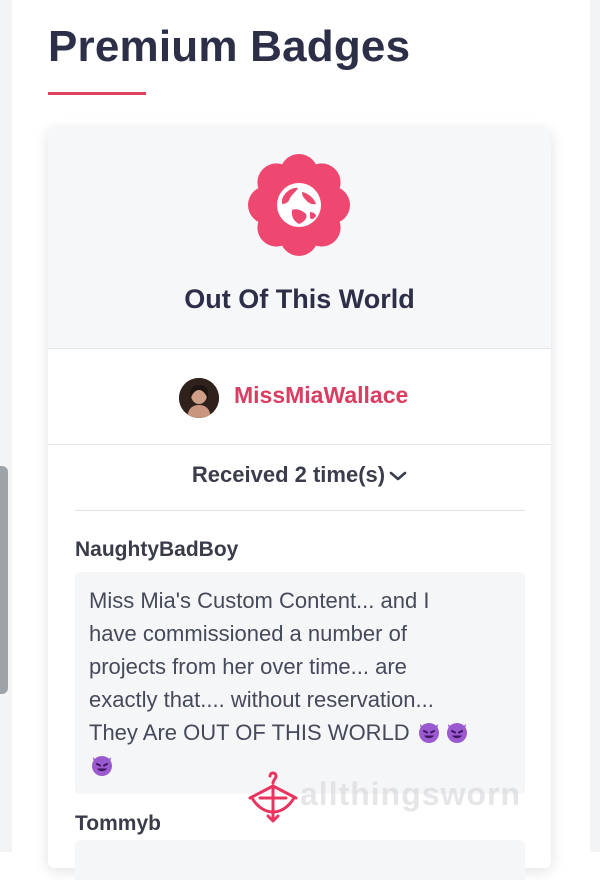  I want to click on review-line: projects from her over time... are, so click(248, 666).